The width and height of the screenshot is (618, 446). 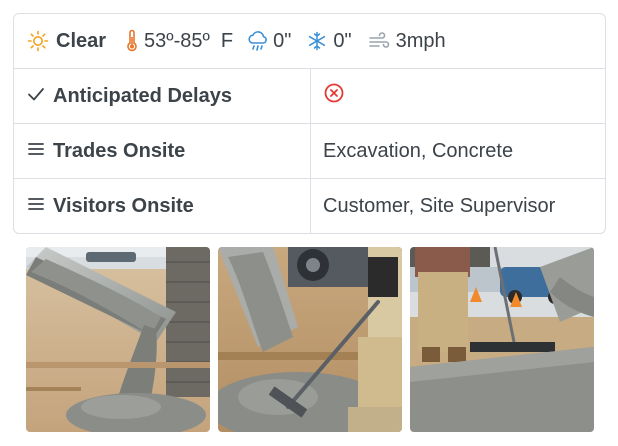 I want to click on checkmark-icon, so click(x=36, y=96).